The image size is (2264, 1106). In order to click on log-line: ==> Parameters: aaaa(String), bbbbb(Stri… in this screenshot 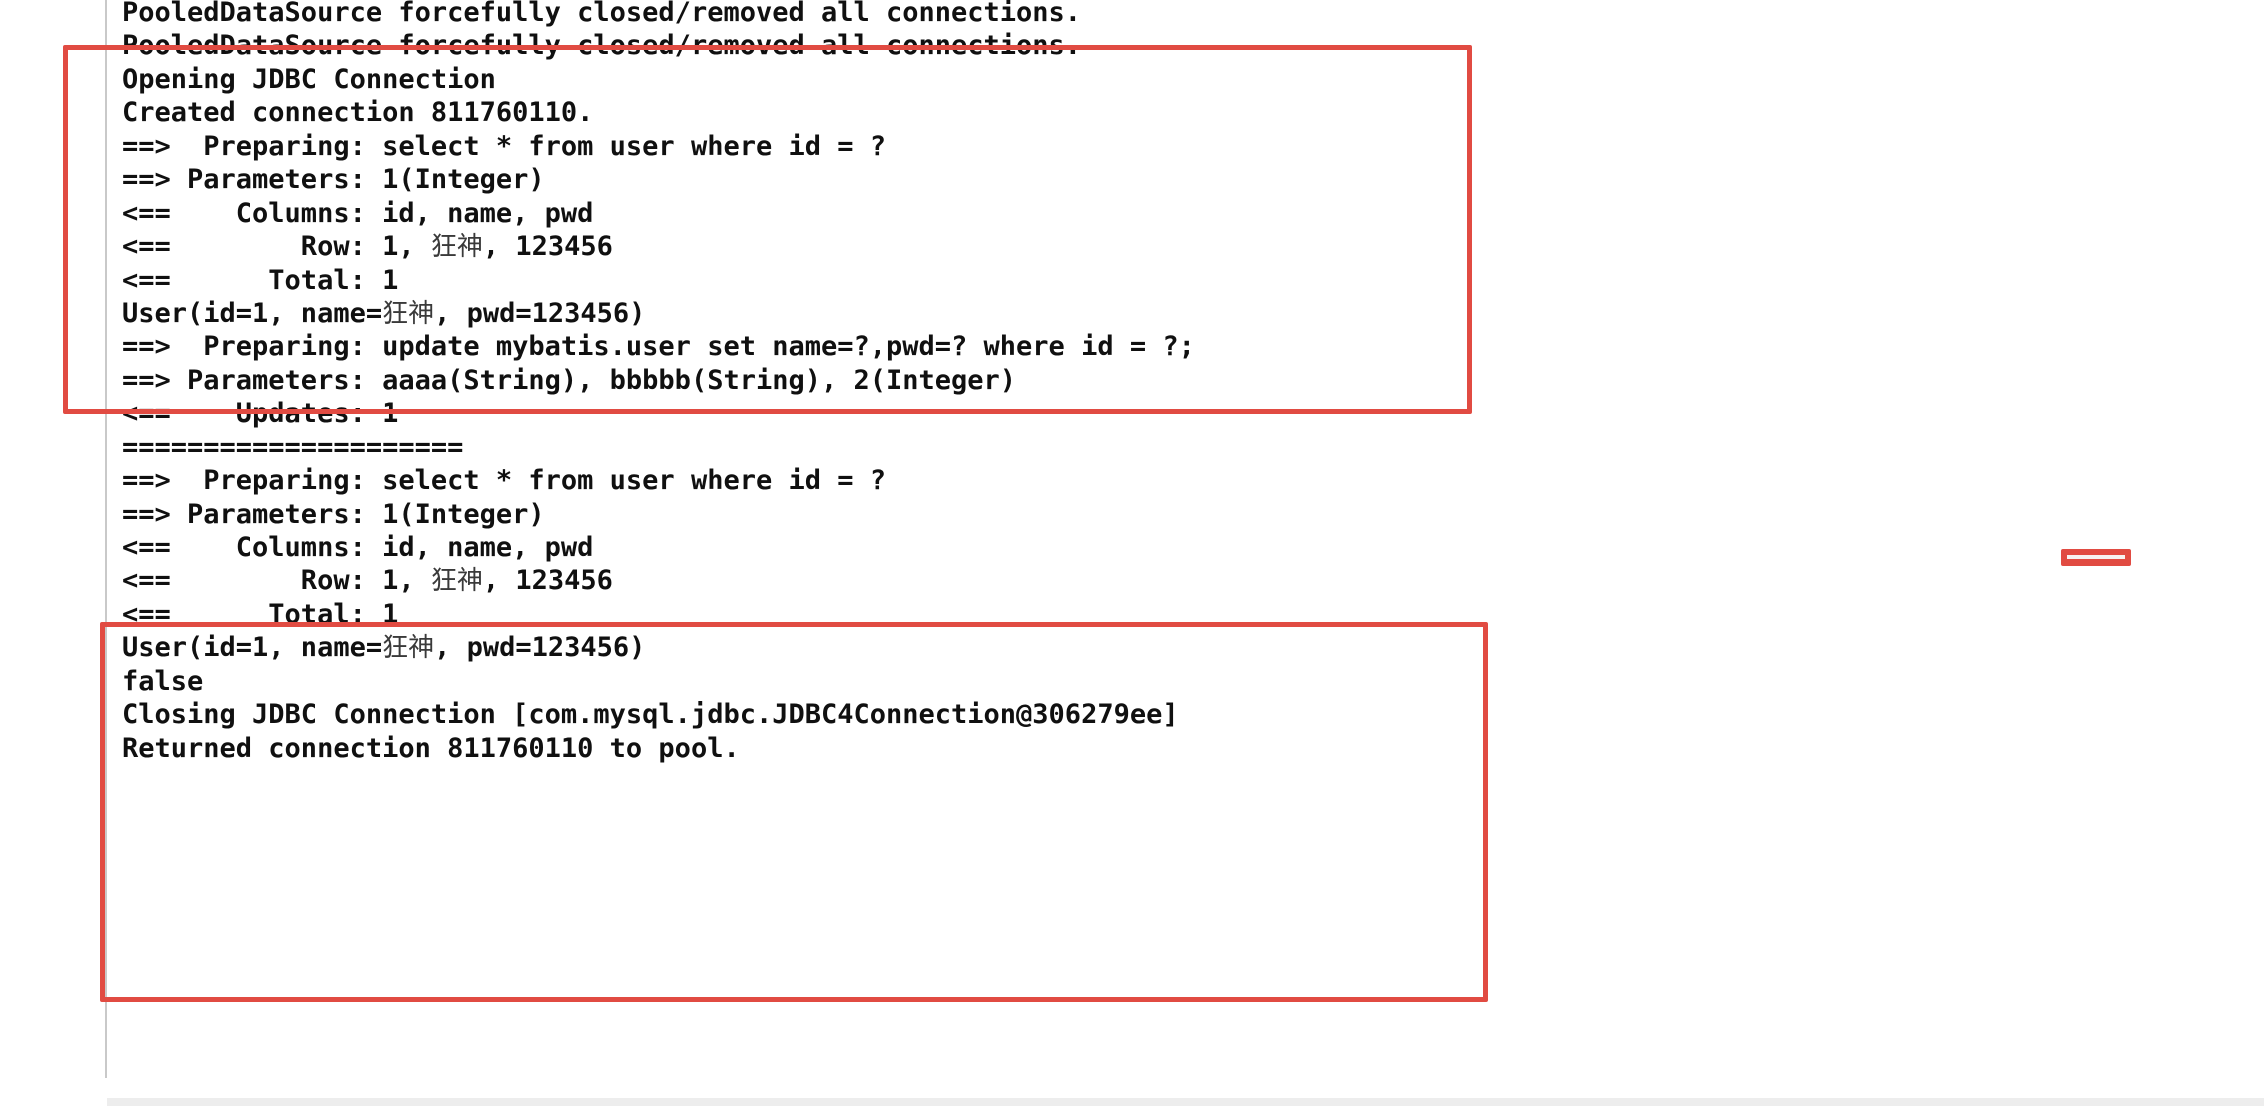, I will do `click(1172, 380)`.